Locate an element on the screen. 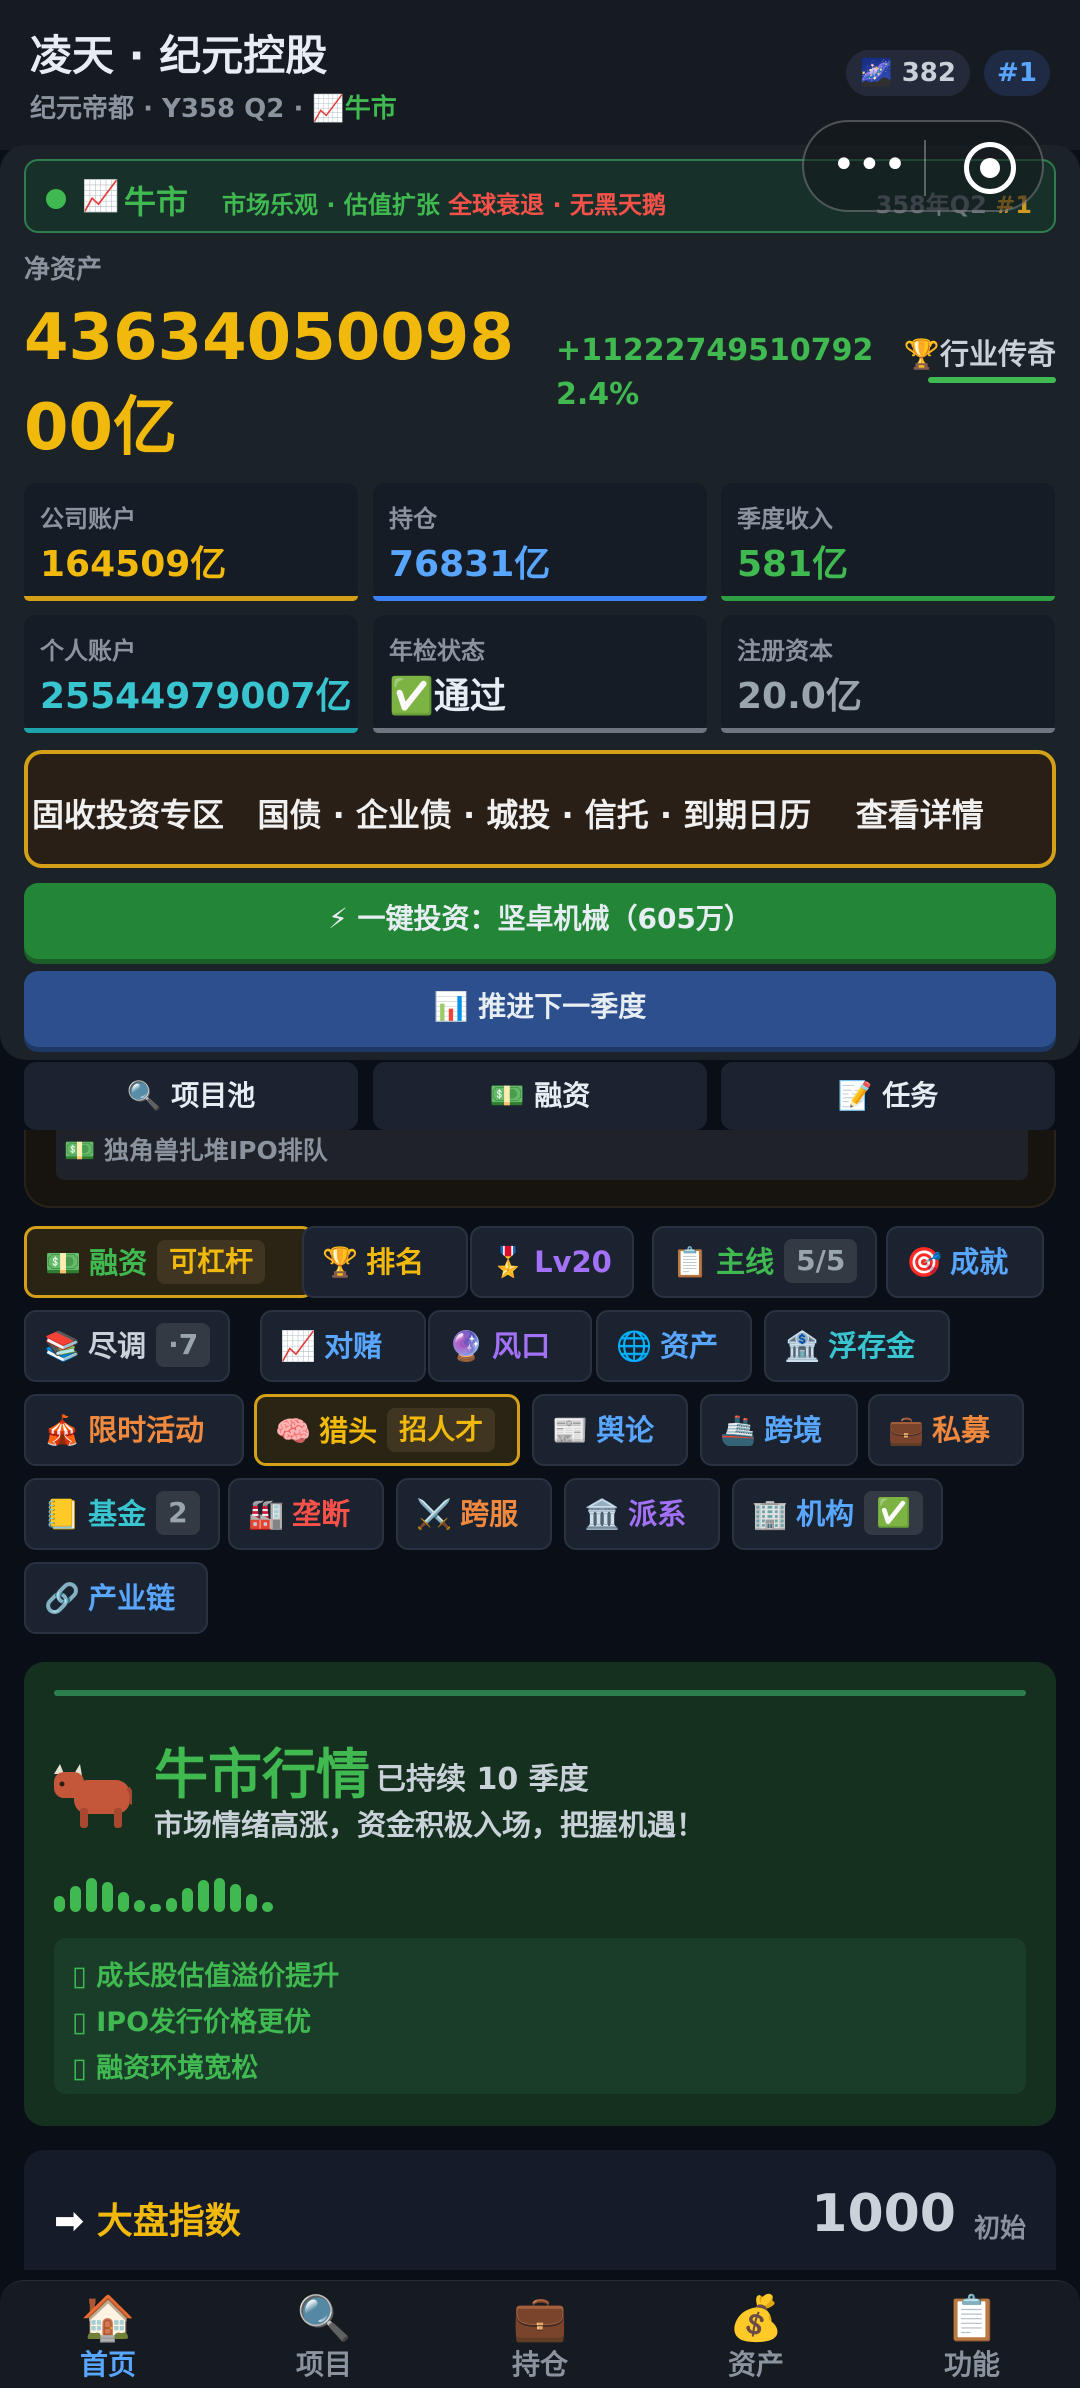 Image resolution: width=1080 pixels, height=2388 pixels. institution-icon: 🏢 is located at coordinates (770, 1514).